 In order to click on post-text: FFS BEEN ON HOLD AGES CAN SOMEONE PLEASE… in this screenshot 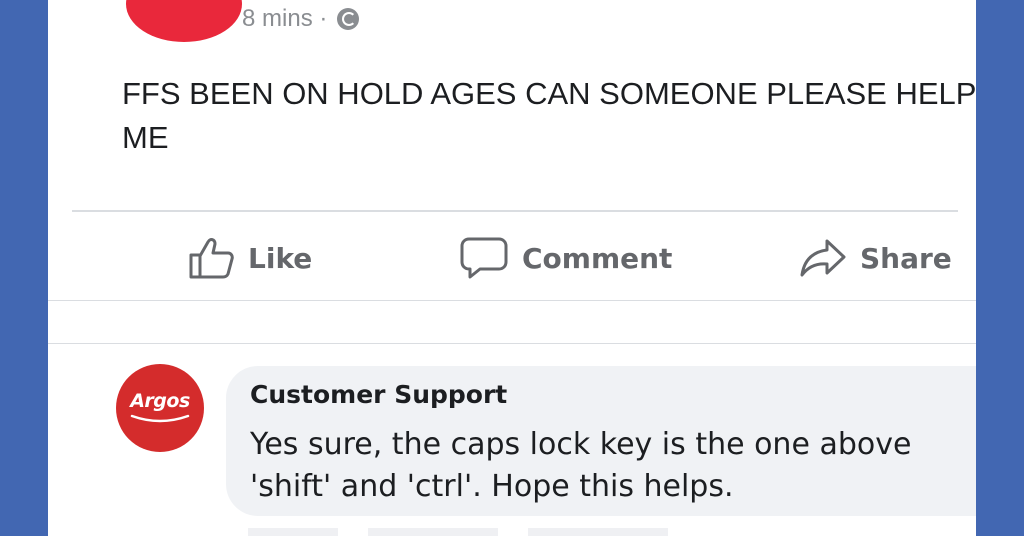, I will do `click(549, 115)`.